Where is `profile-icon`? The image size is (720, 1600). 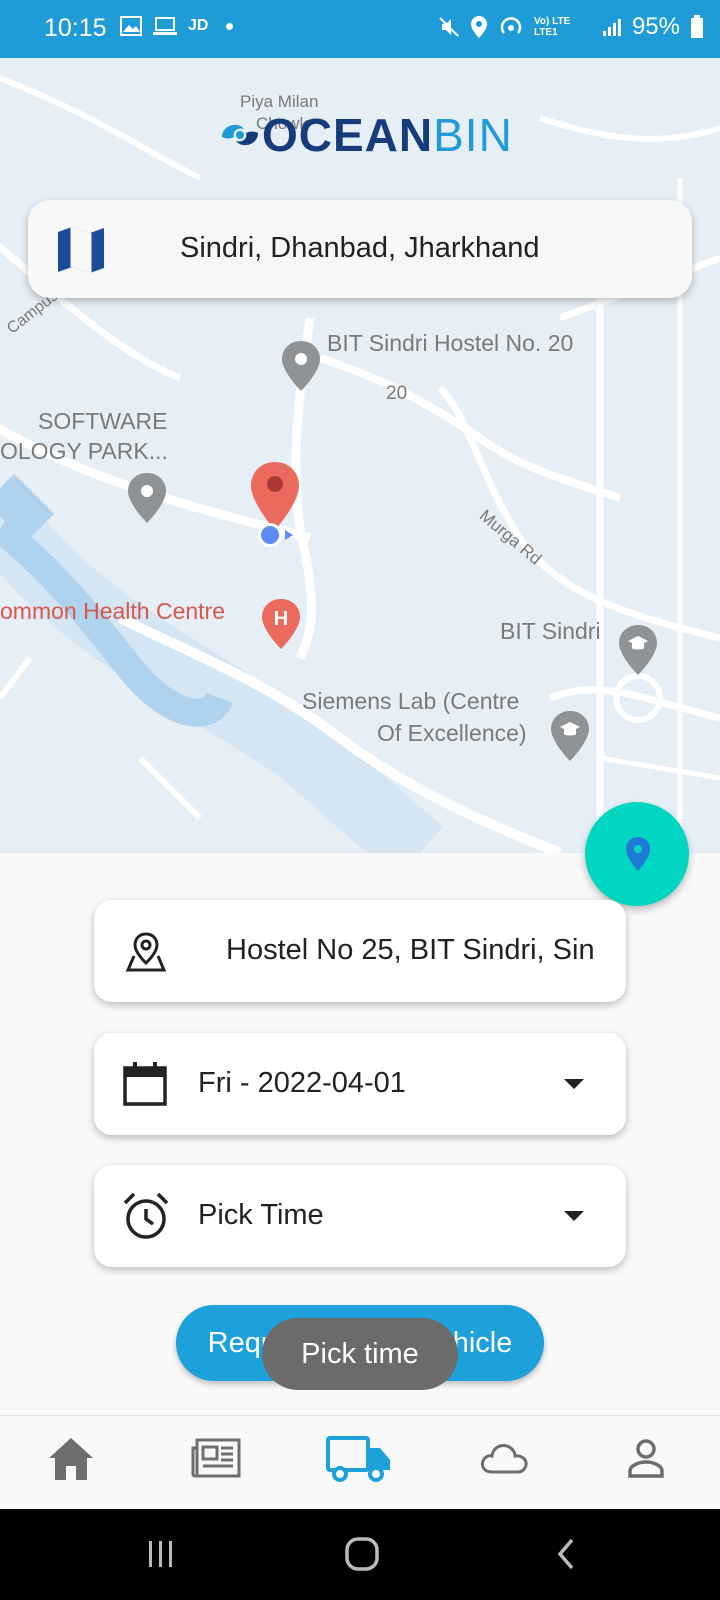
profile-icon is located at coordinates (646, 1458).